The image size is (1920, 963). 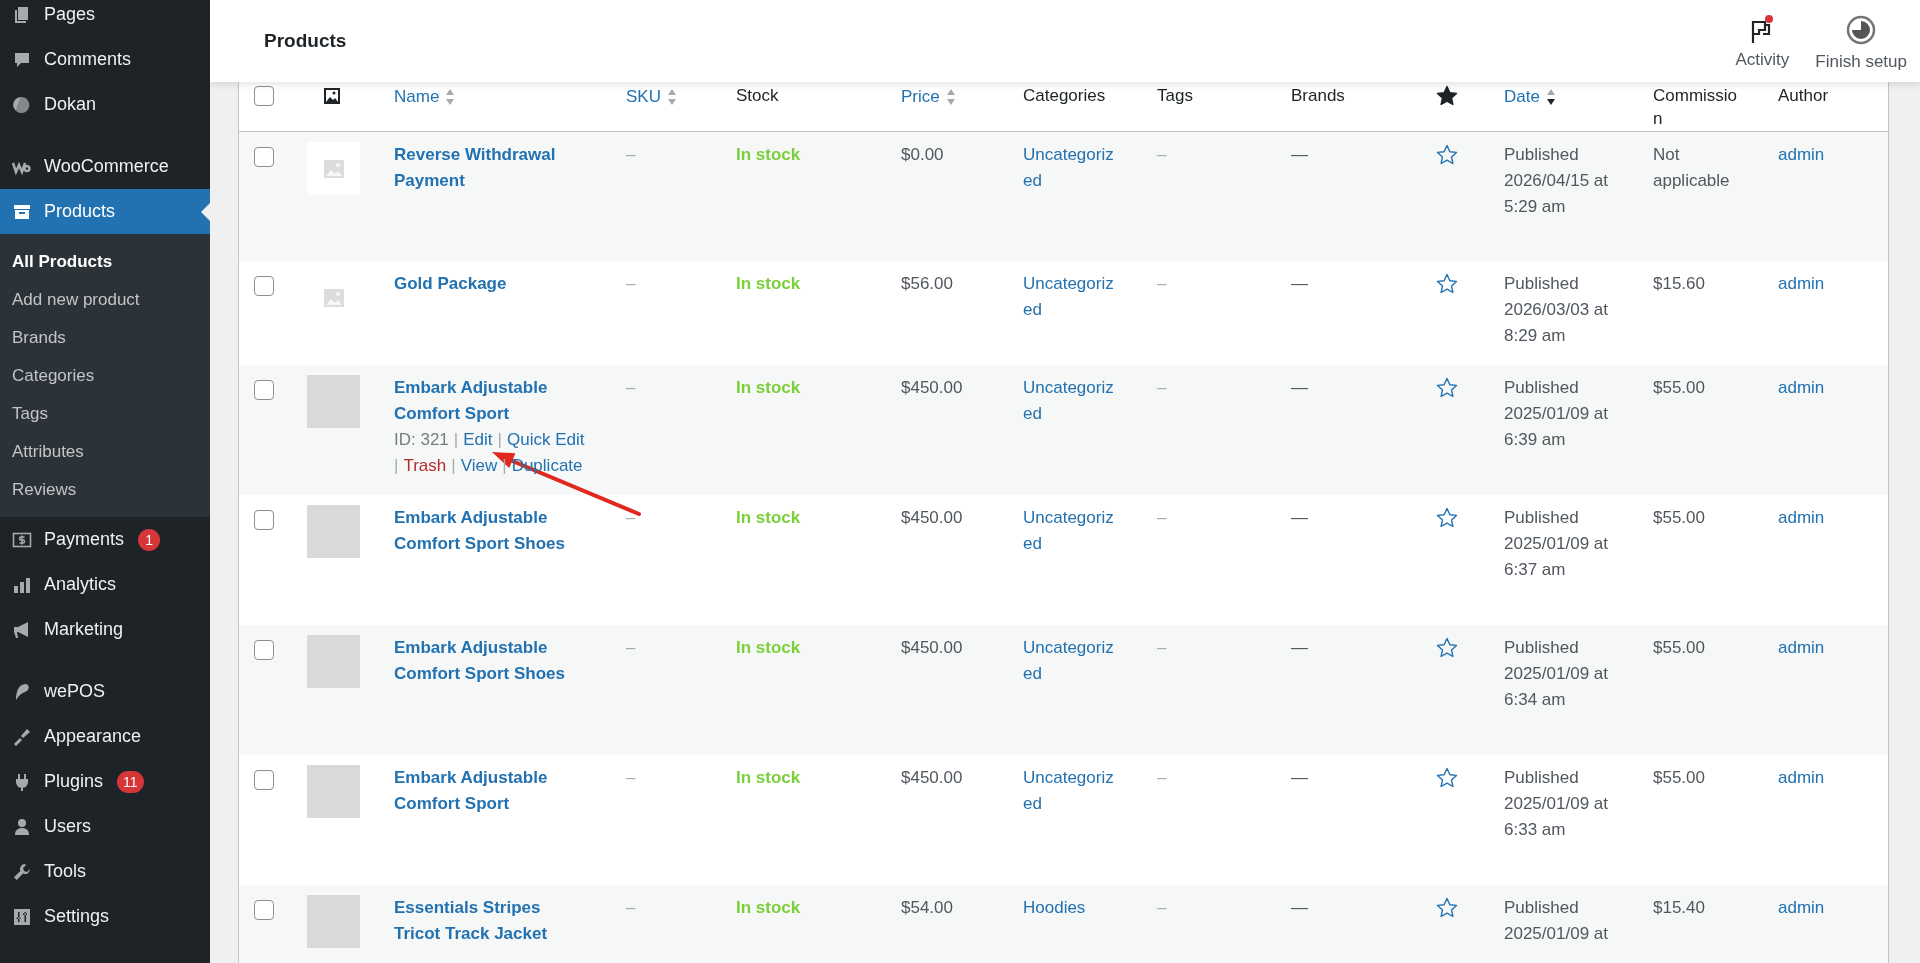 What do you see at coordinates (479, 466) in the screenshot?
I see `row-action-link: View` at bounding box center [479, 466].